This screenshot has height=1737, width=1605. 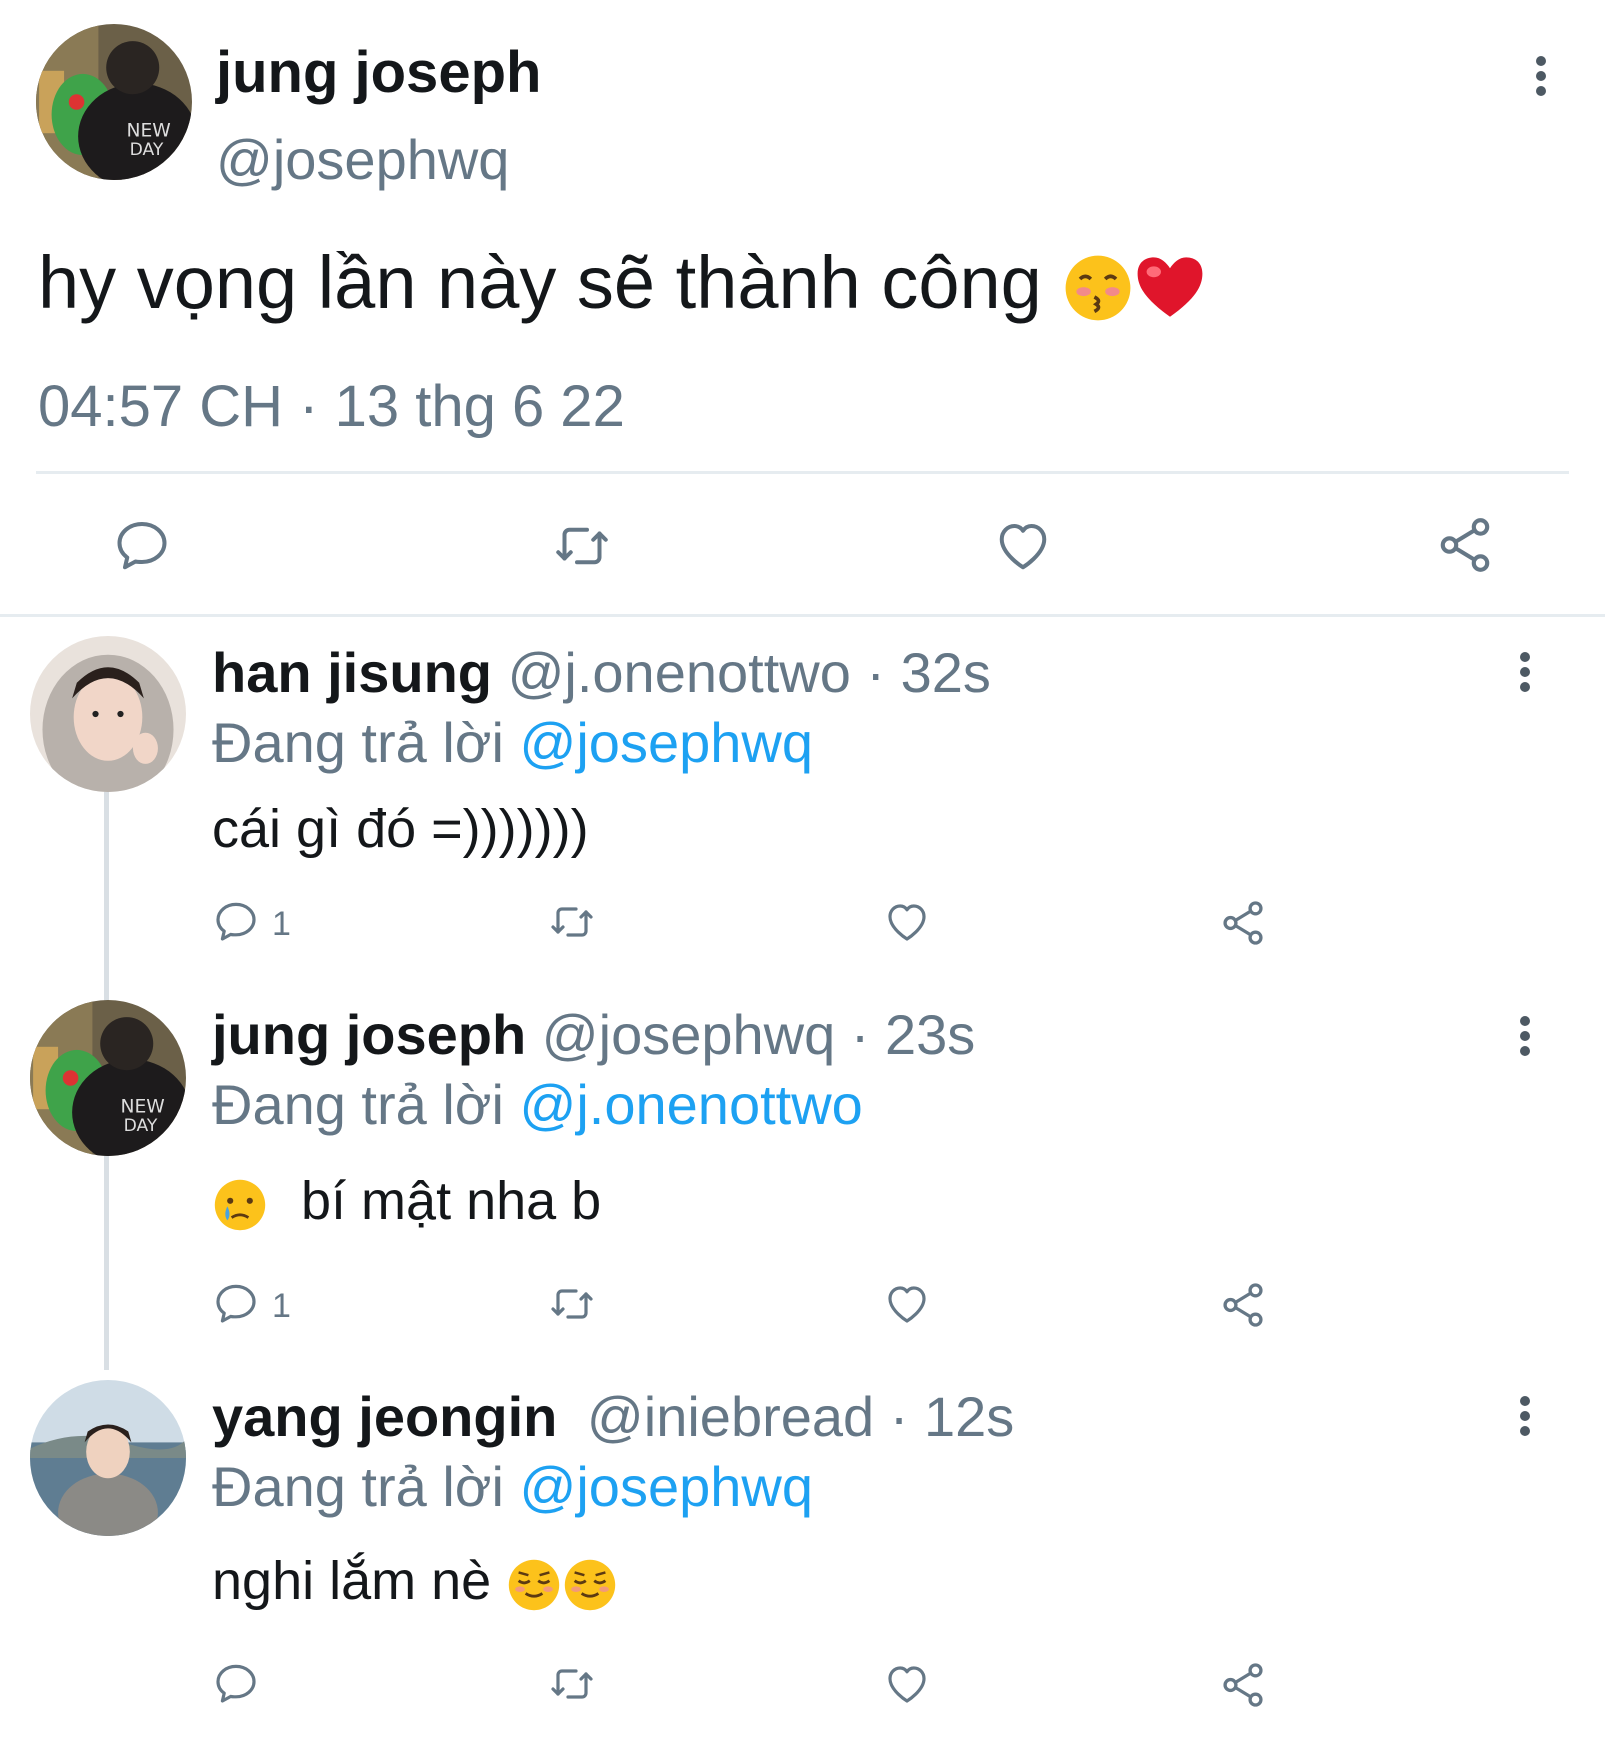 What do you see at coordinates (451, 1201) in the screenshot?
I see `reply-text-content: bí mật nha b` at bounding box center [451, 1201].